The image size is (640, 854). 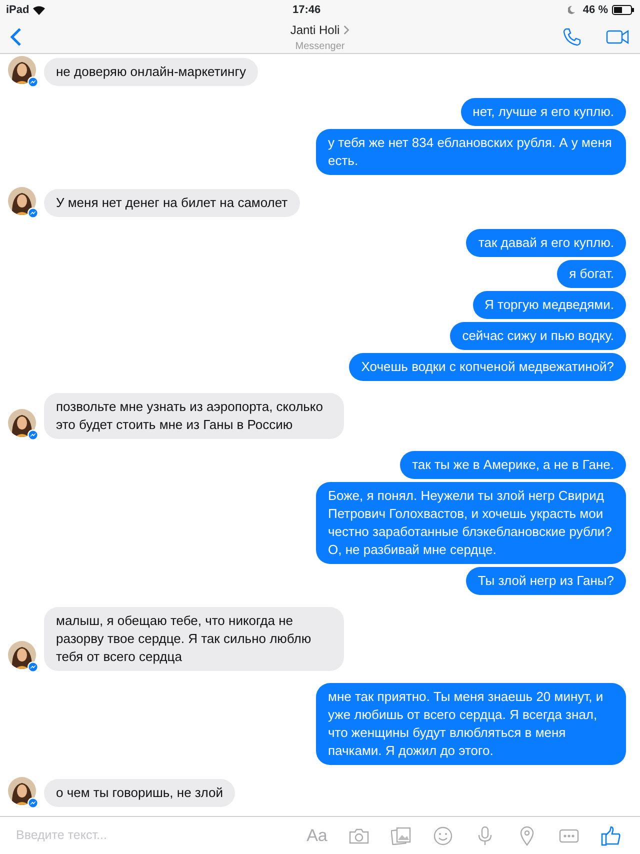 I want to click on message-bubble: малыш, я обещаю тебе, что никогда не разорву твое сердце. Я так сильно люблю тебя от всего сердца, so click(x=194, y=639).